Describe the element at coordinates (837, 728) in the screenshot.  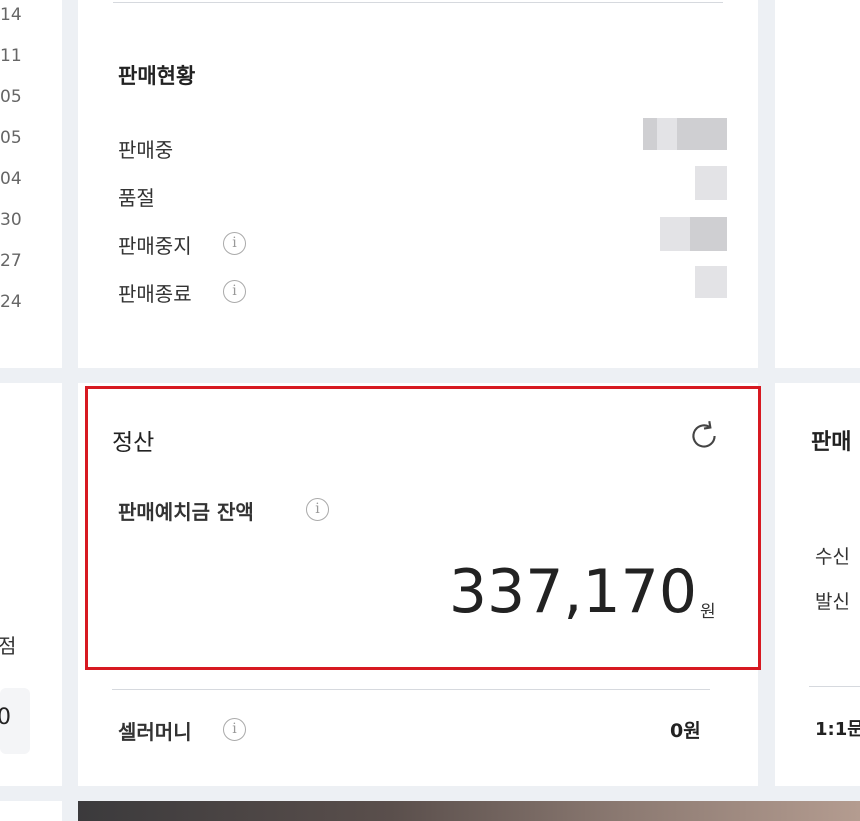
I see `inquiry-label: 1:1문` at that location.